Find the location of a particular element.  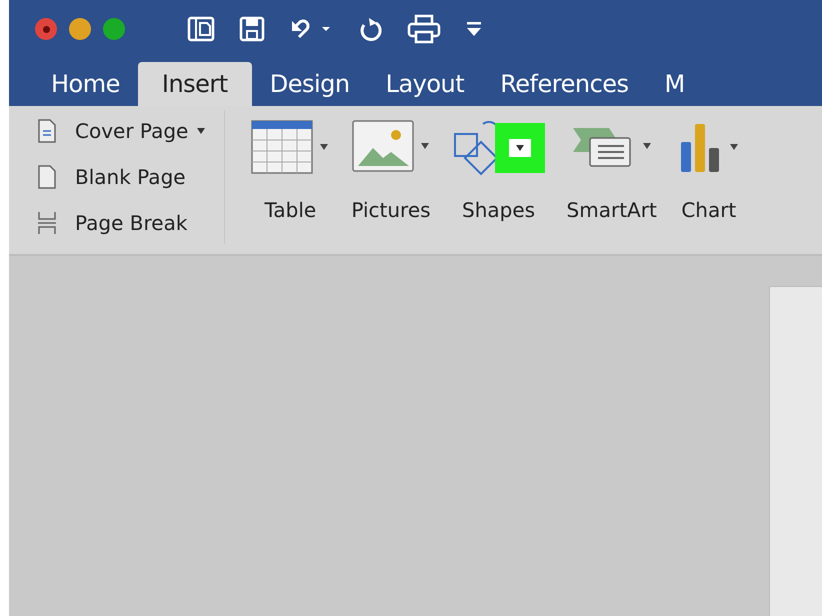

ribbon-tab: References is located at coordinates (564, 84).